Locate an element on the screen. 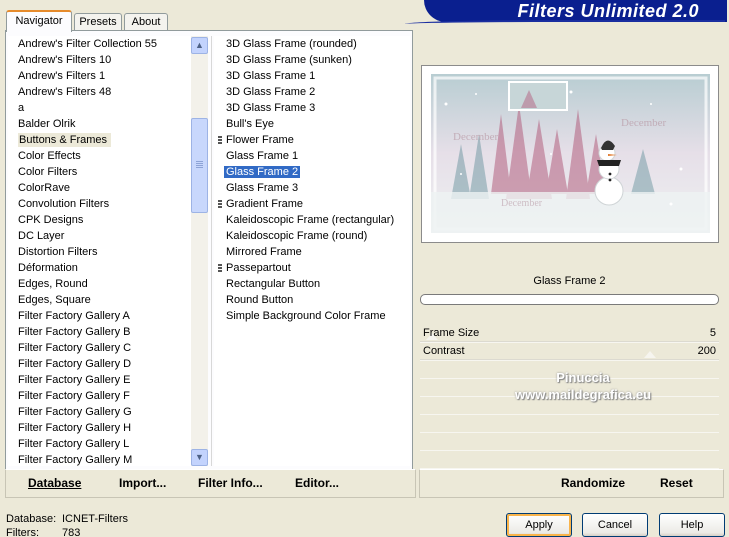 This screenshot has height=537, width=729. filter-item: Simple Background Color Frame is located at coordinates (312, 316).